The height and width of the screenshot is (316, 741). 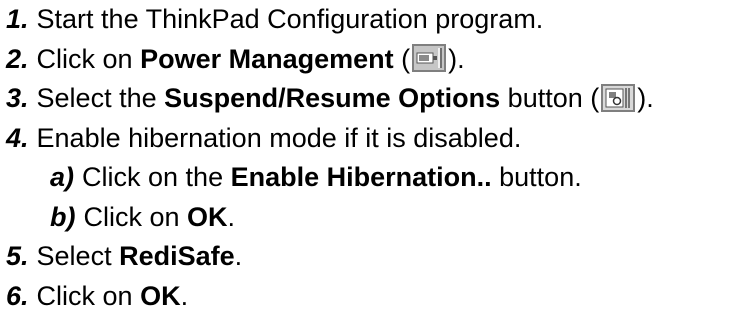 What do you see at coordinates (373, 296) in the screenshot?
I see `step-6: 6. Click on OK .` at bounding box center [373, 296].